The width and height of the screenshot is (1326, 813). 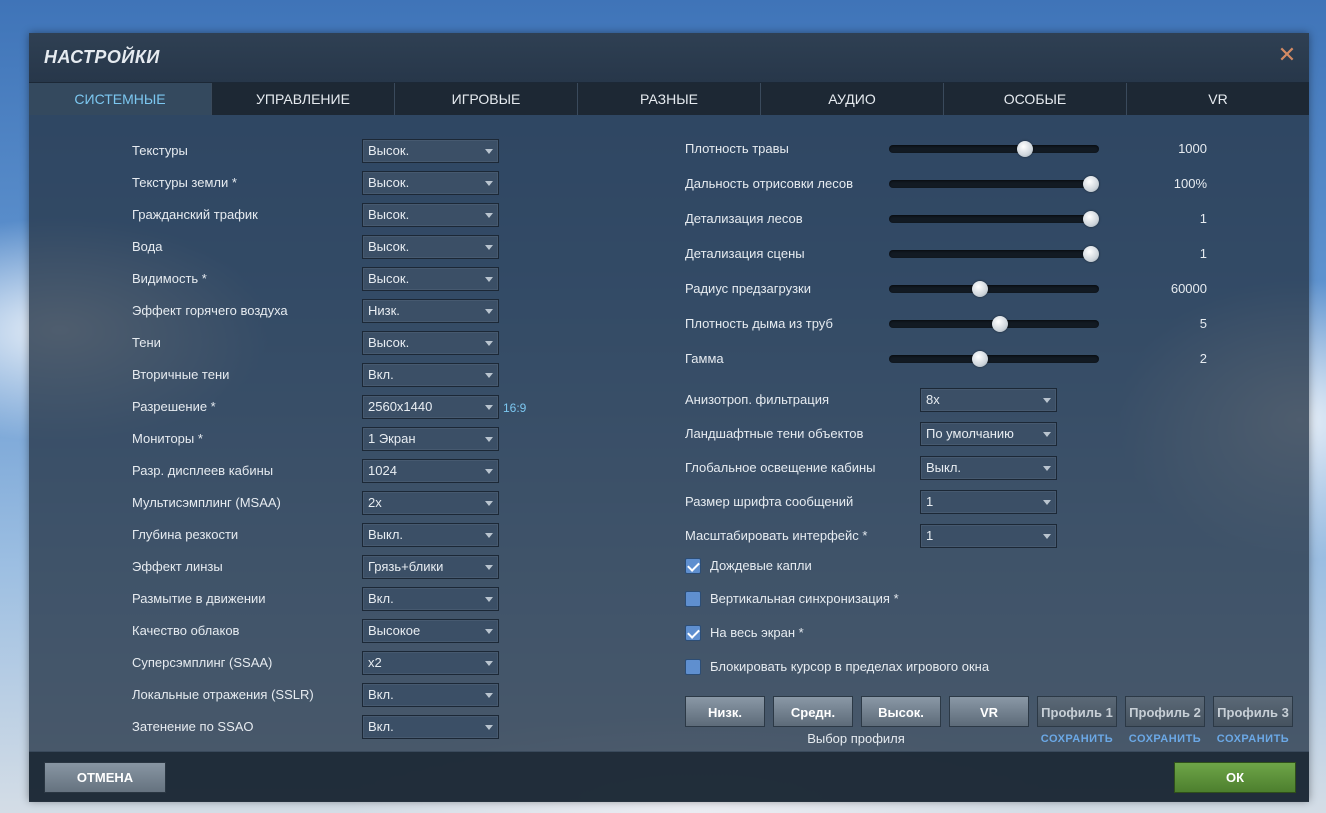 What do you see at coordinates (1077, 739) in the screenshot?
I see `profile-1-save-link: СОХРАНИТЬ` at bounding box center [1077, 739].